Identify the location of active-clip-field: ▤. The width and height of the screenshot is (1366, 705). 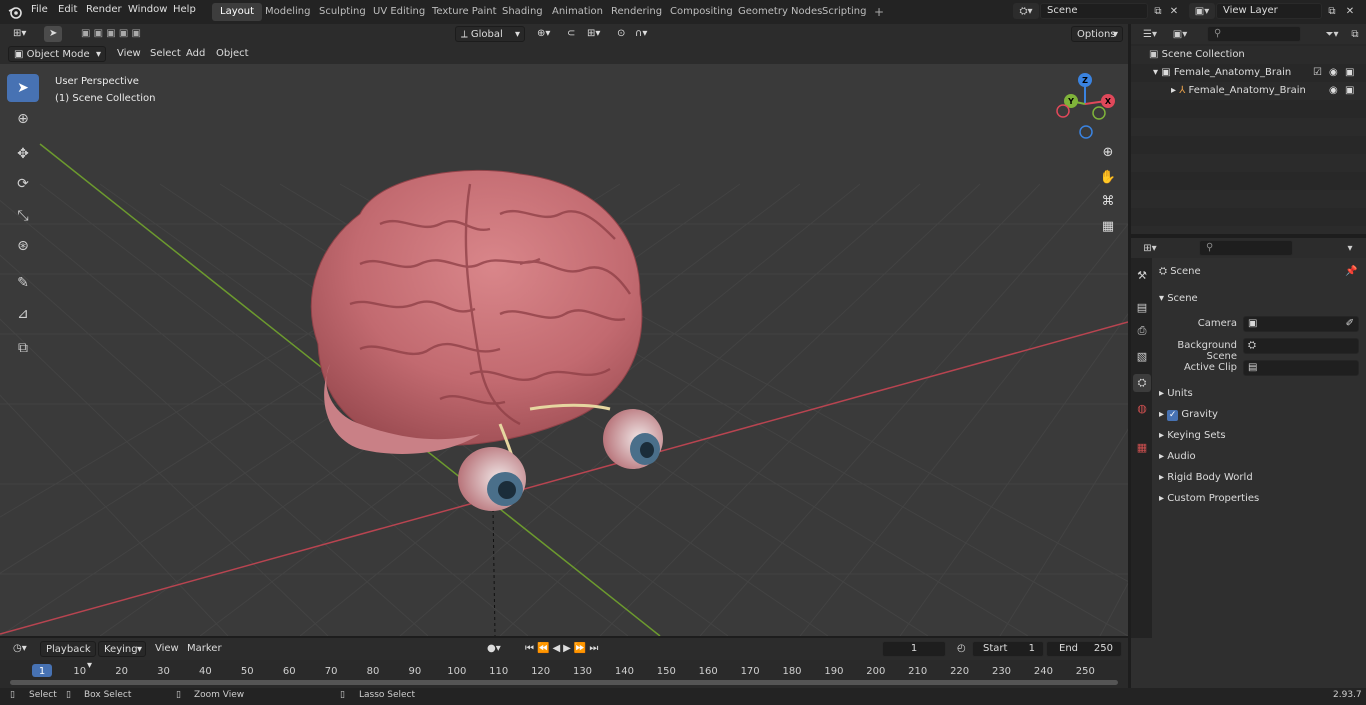
(1301, 368).